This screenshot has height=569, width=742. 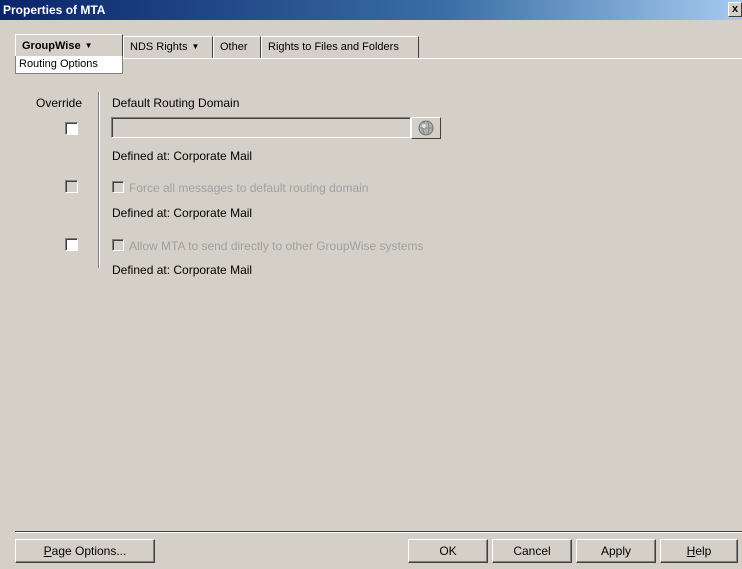 What do you see at coordinates (54, 10) in the screenshot?
I see `window-title: Properties of MTA` at bounding box center [54, 10].